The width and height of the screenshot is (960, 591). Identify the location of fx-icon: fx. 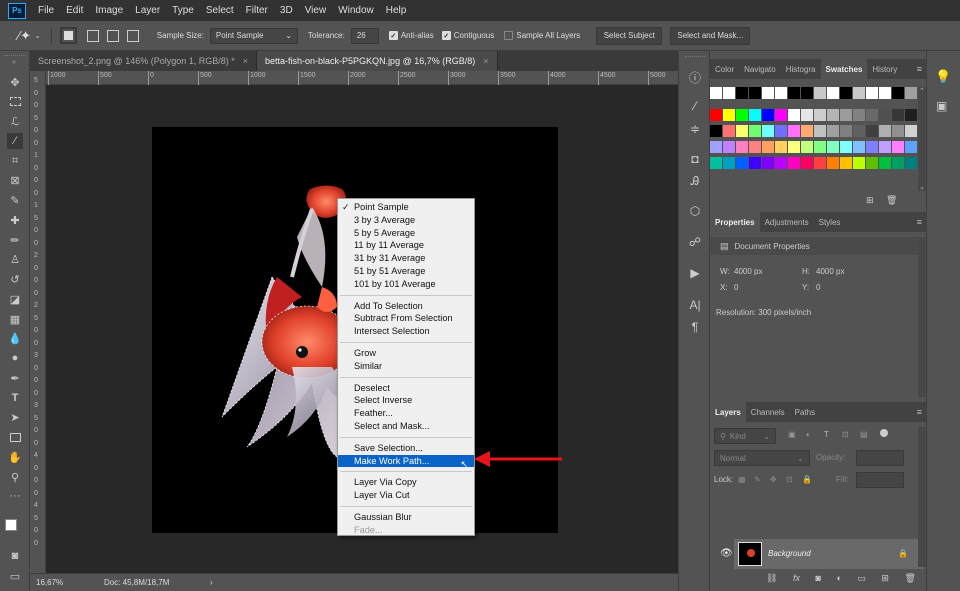
(796, 578).